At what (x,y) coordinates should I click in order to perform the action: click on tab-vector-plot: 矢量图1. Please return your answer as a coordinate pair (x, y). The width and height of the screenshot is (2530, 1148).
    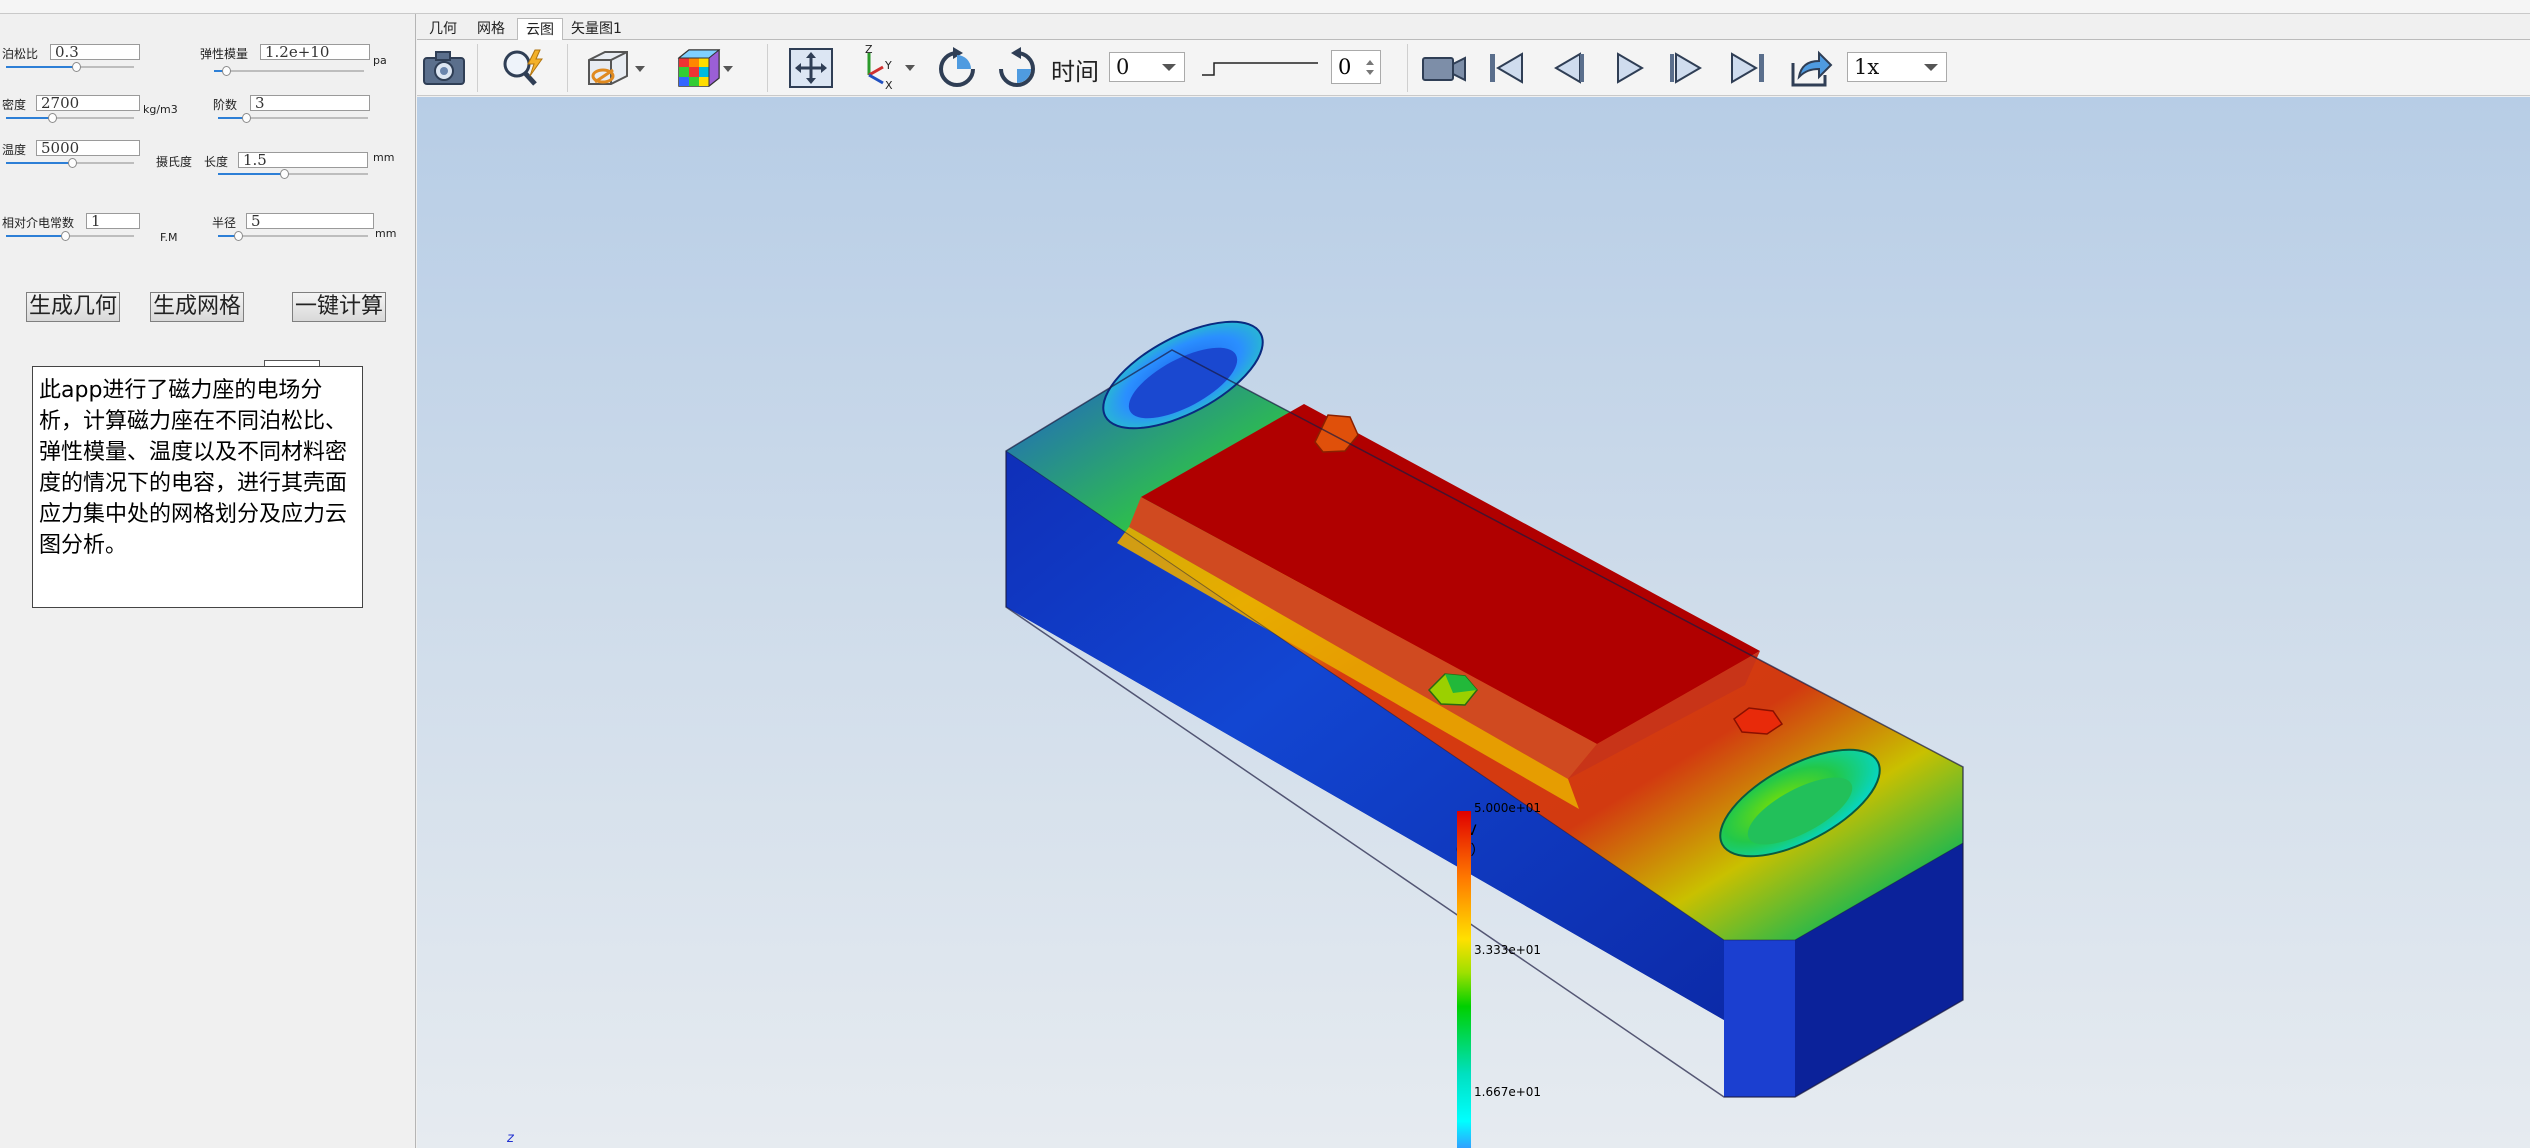
    Looking at the image, I should click on (596, 29).